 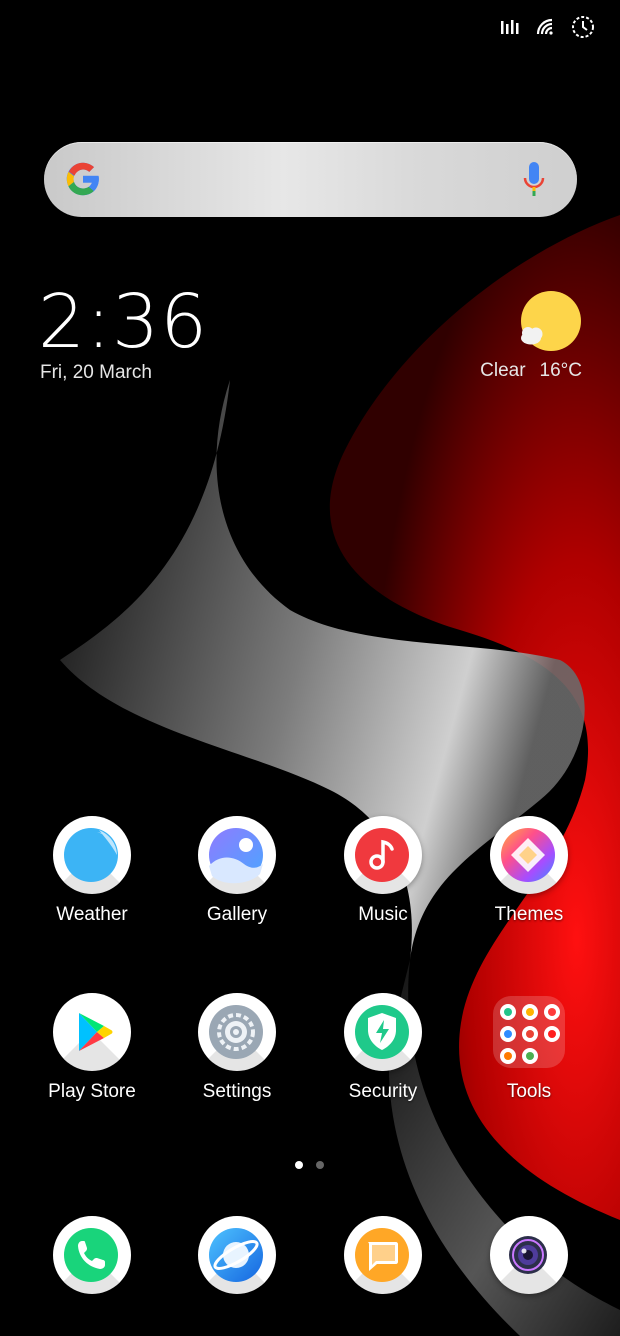 I want to click on app-label: Tools, so click(x=529, y=1091).